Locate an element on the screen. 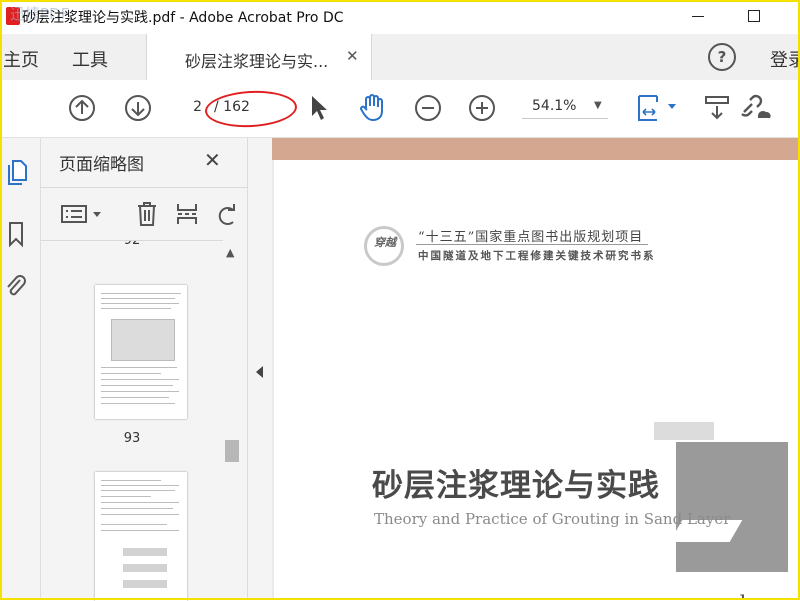  left-navigation-rail is located at coordinates (20, 369).